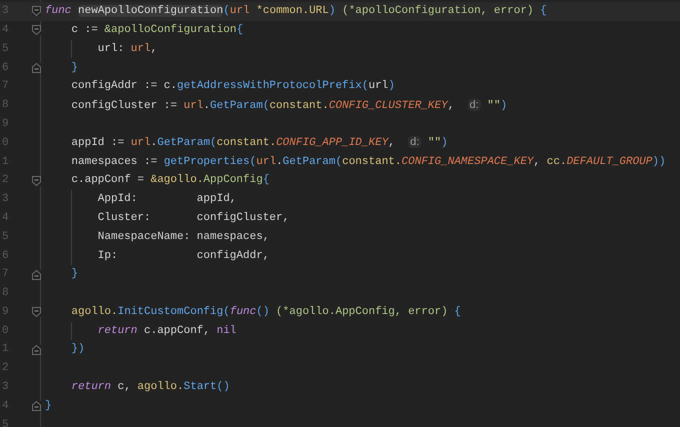 The height and width of the screenshot is (427, 680). I want to click on code-line: return c, agollo.Start(), so click(150, 388).